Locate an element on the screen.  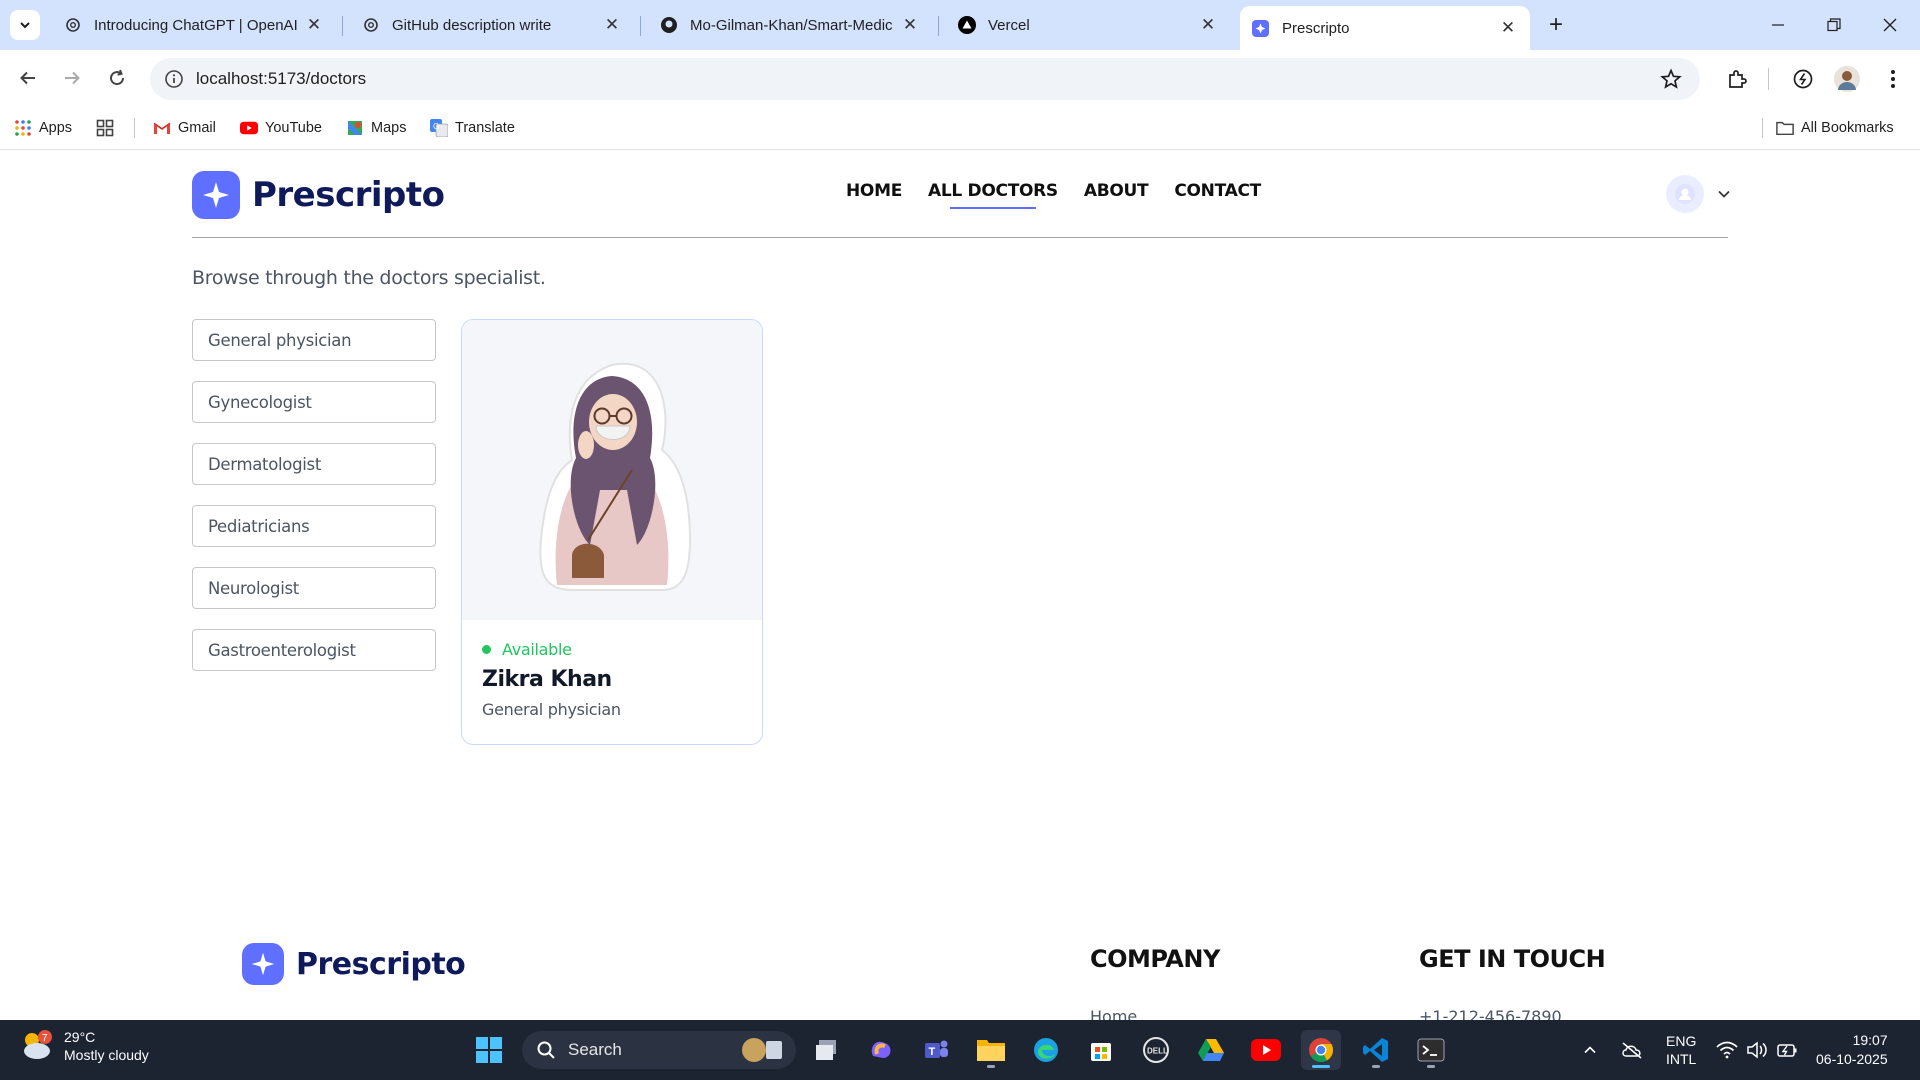
translate-icon: G is located at coordinates (439, 128).